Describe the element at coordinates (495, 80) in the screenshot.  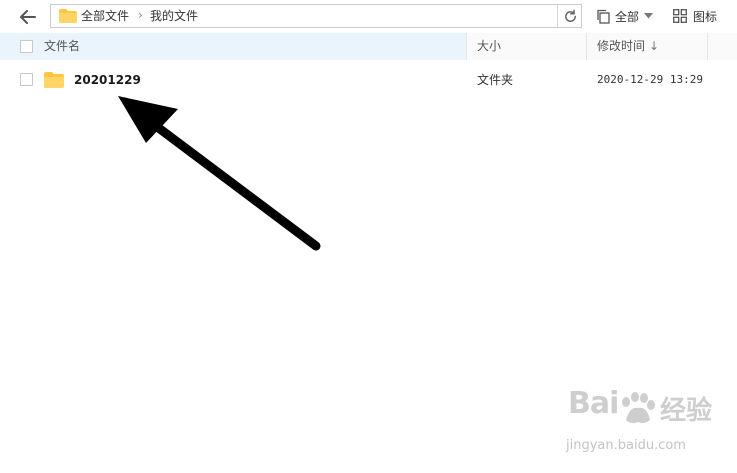
I see `file-type: 文件夹` at that location.